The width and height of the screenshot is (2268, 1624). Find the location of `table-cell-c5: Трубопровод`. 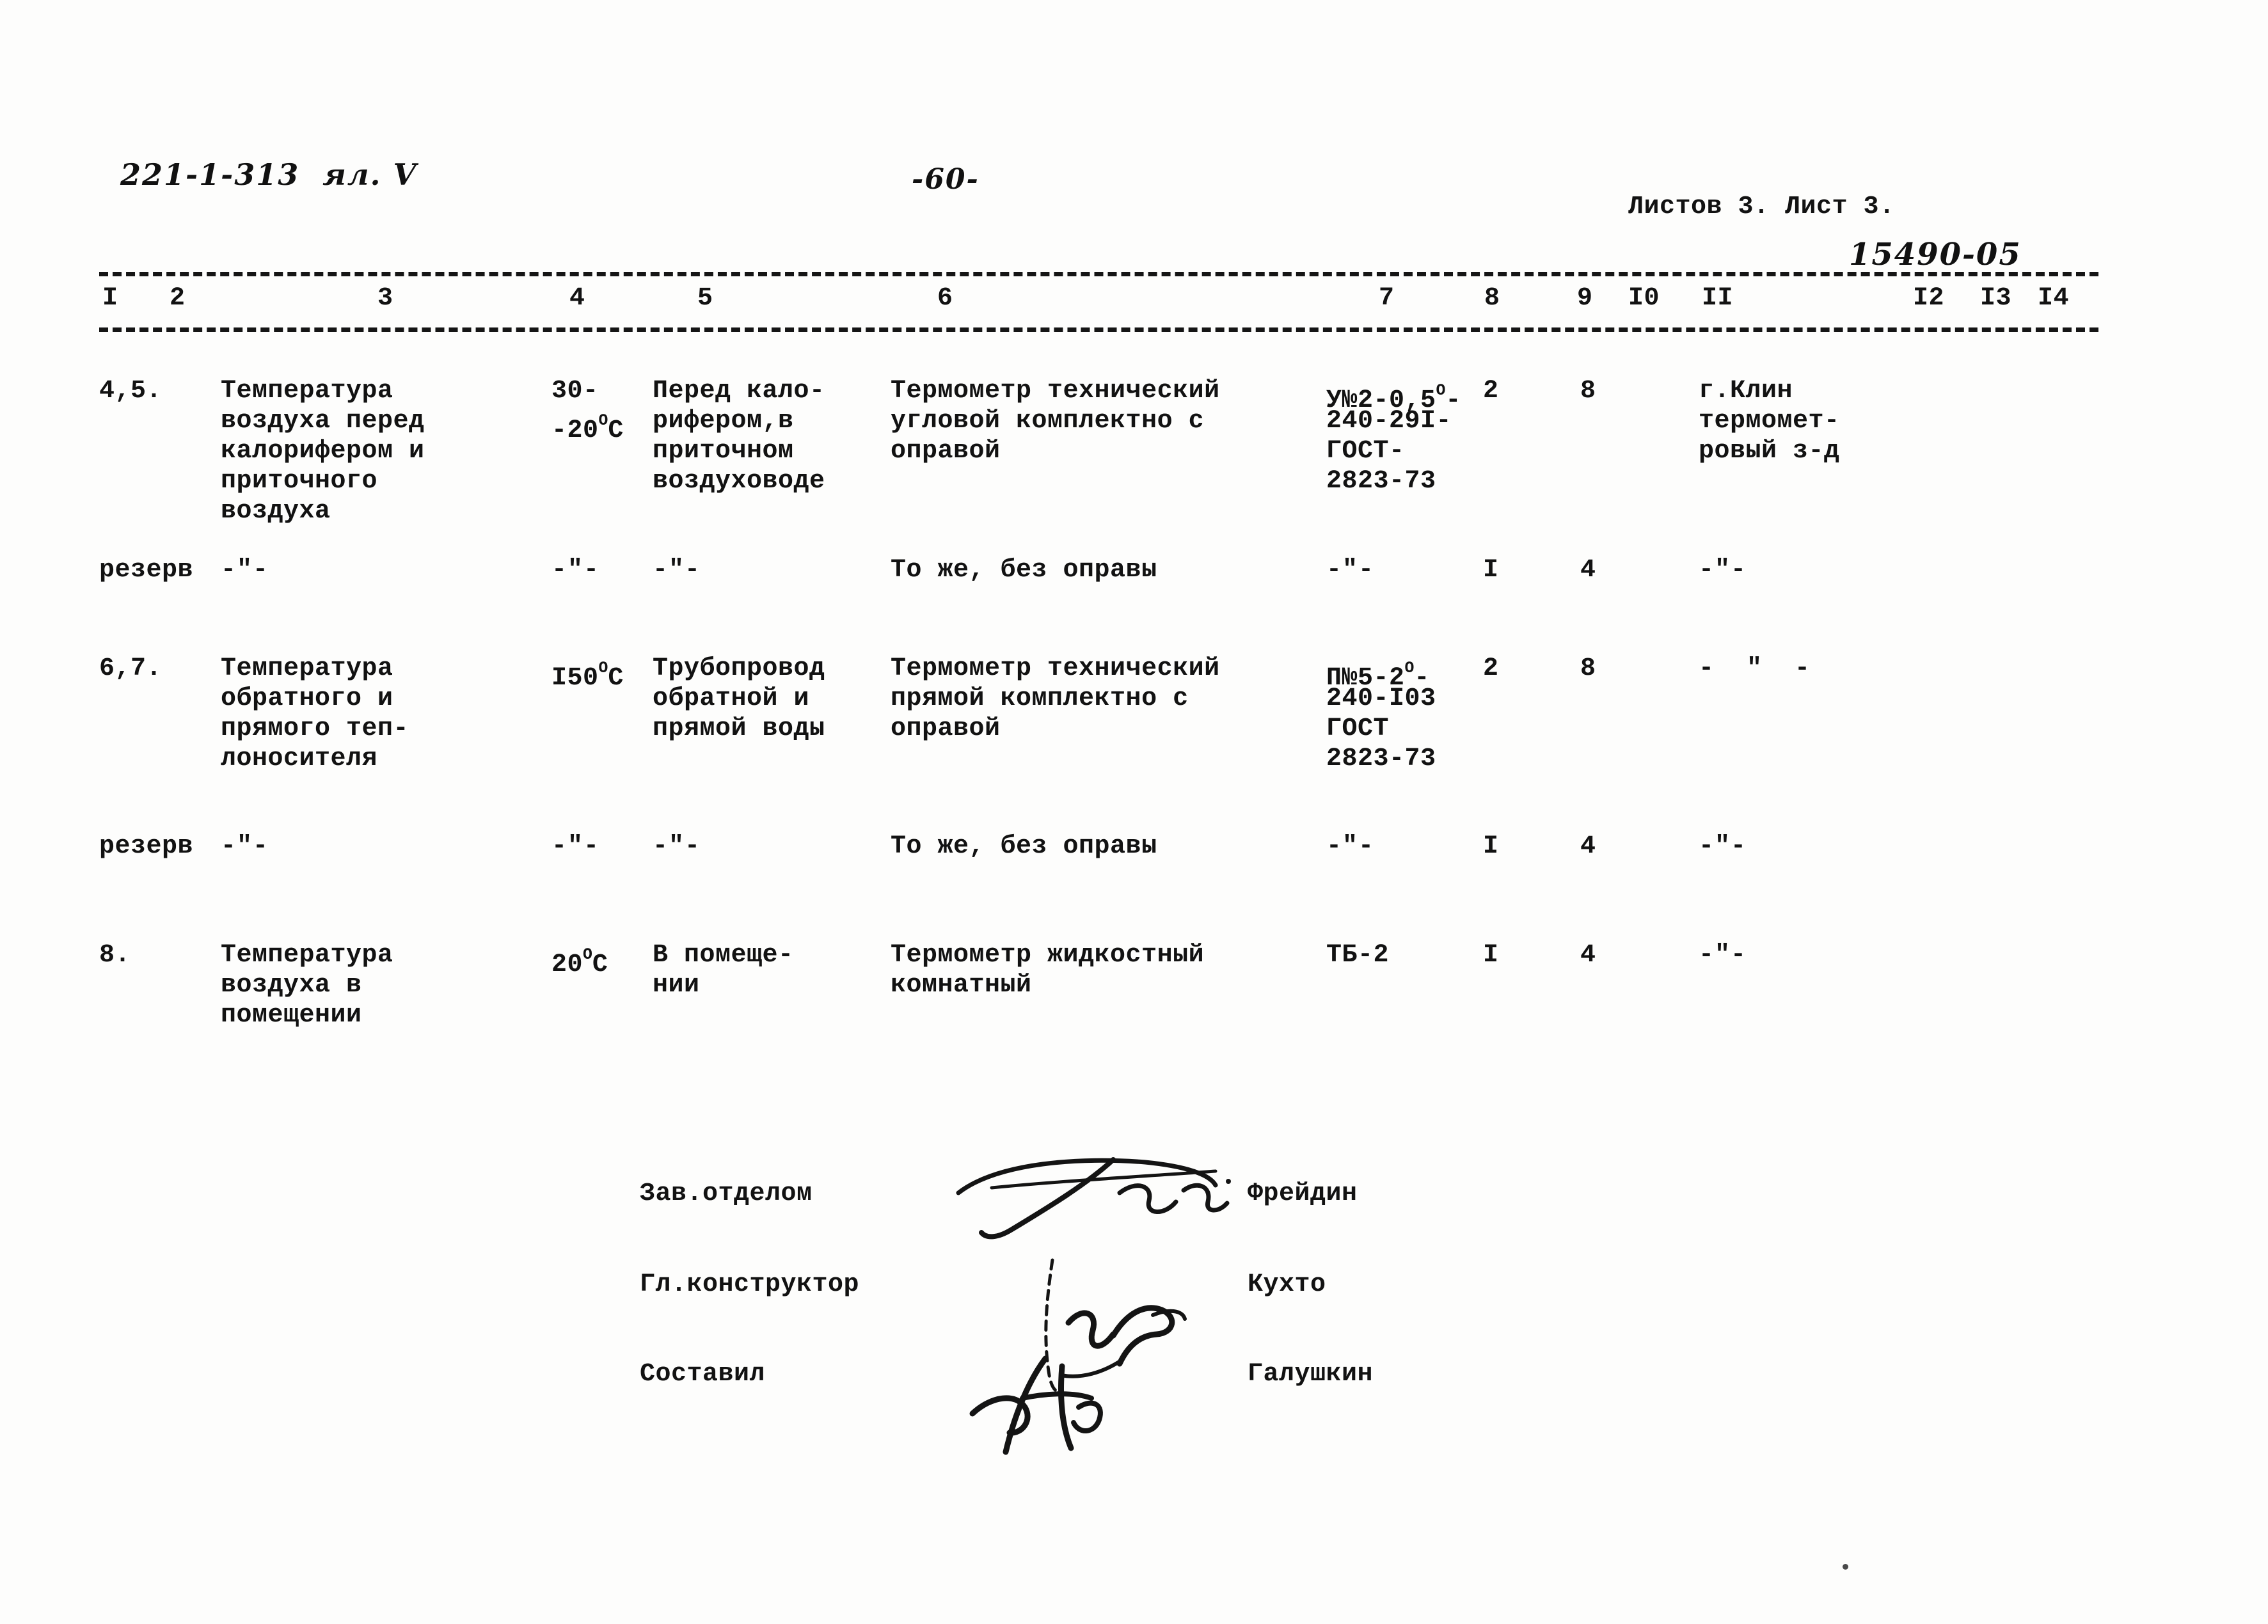

table-cell-c5: Трубопровод is located at coordinates (739, 668).